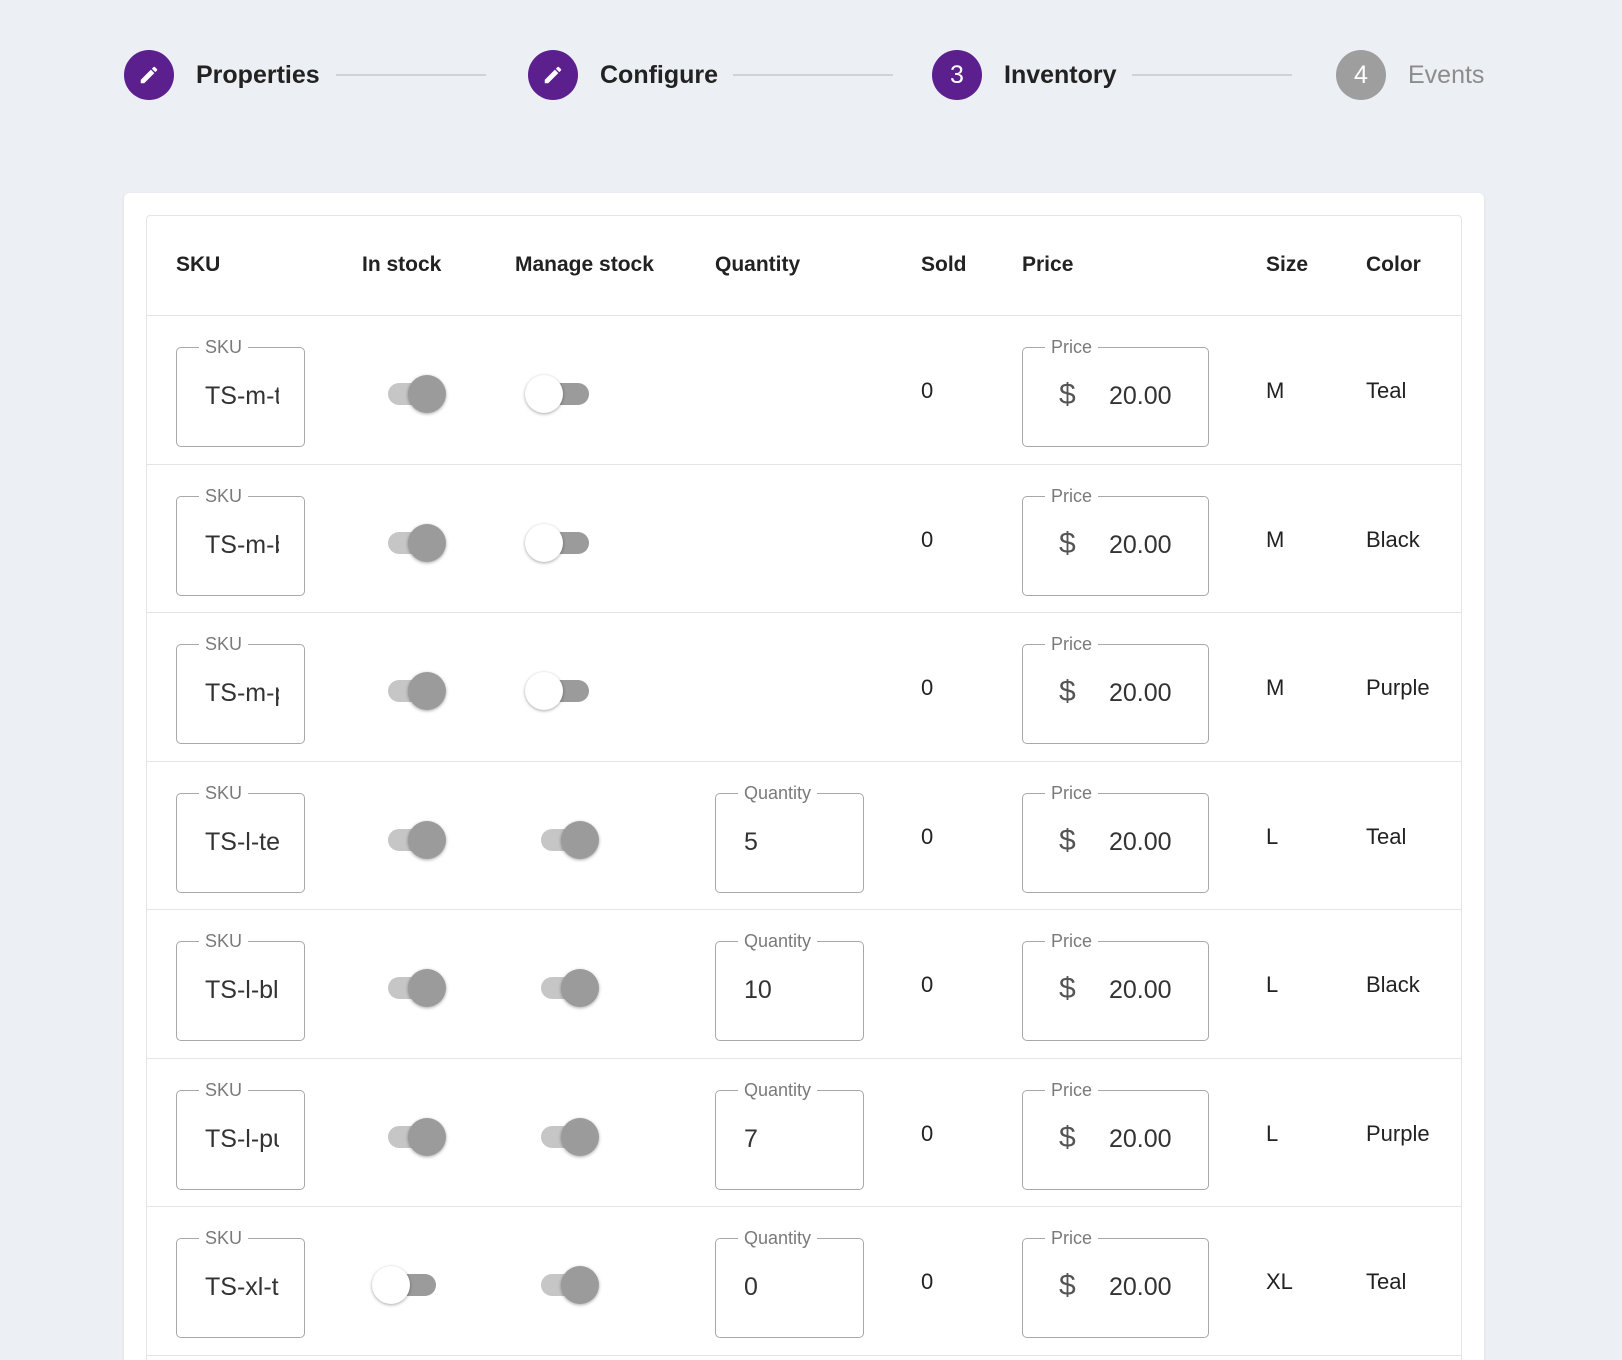 The image size is (1622, 1360). I want to click on step-configure-marker, so click(553, 75).